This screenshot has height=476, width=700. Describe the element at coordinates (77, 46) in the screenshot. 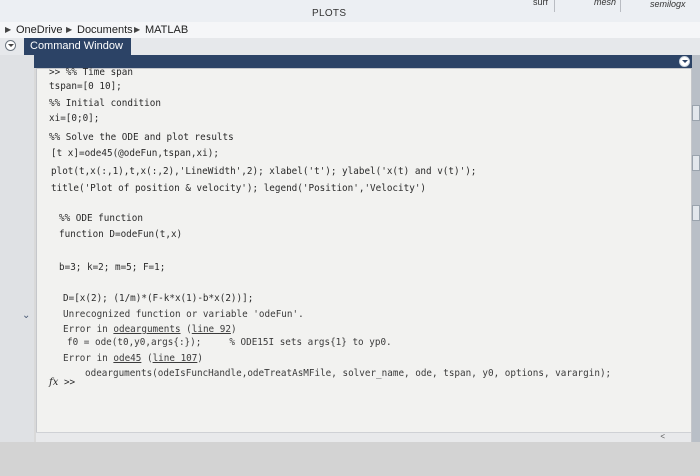

I see `command-window-title: Command Window` at that location.